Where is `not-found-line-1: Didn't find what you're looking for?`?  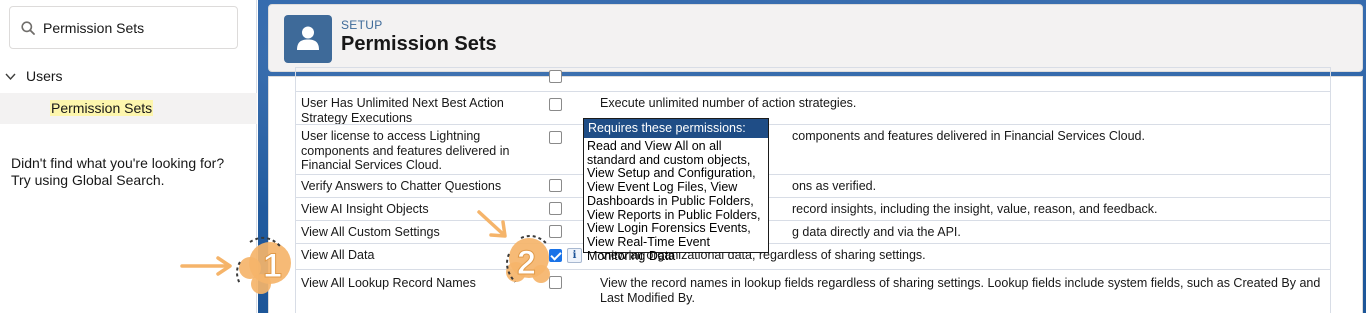 not-found-line-1: Didn't find what you're looking for? is located at coordinates (118, 163).